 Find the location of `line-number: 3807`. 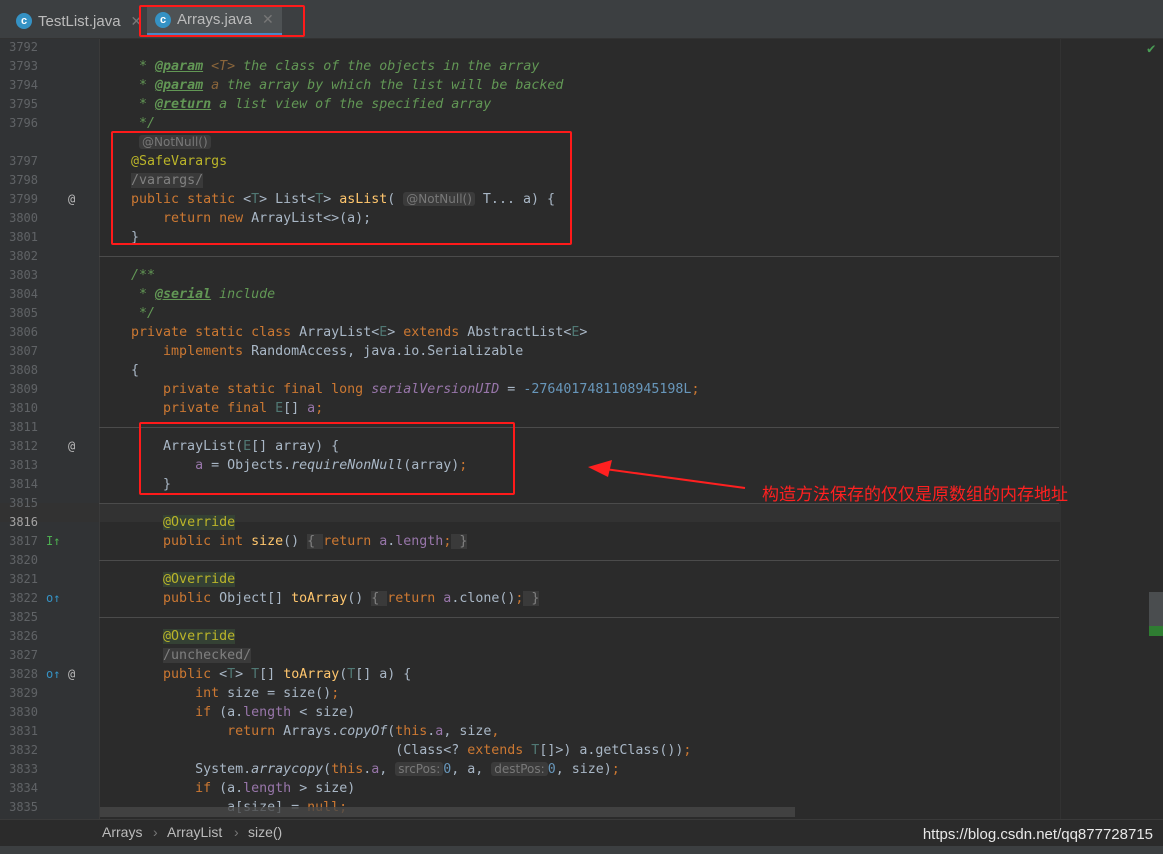

line-number: 3807 is located at coordinates (23, 351).